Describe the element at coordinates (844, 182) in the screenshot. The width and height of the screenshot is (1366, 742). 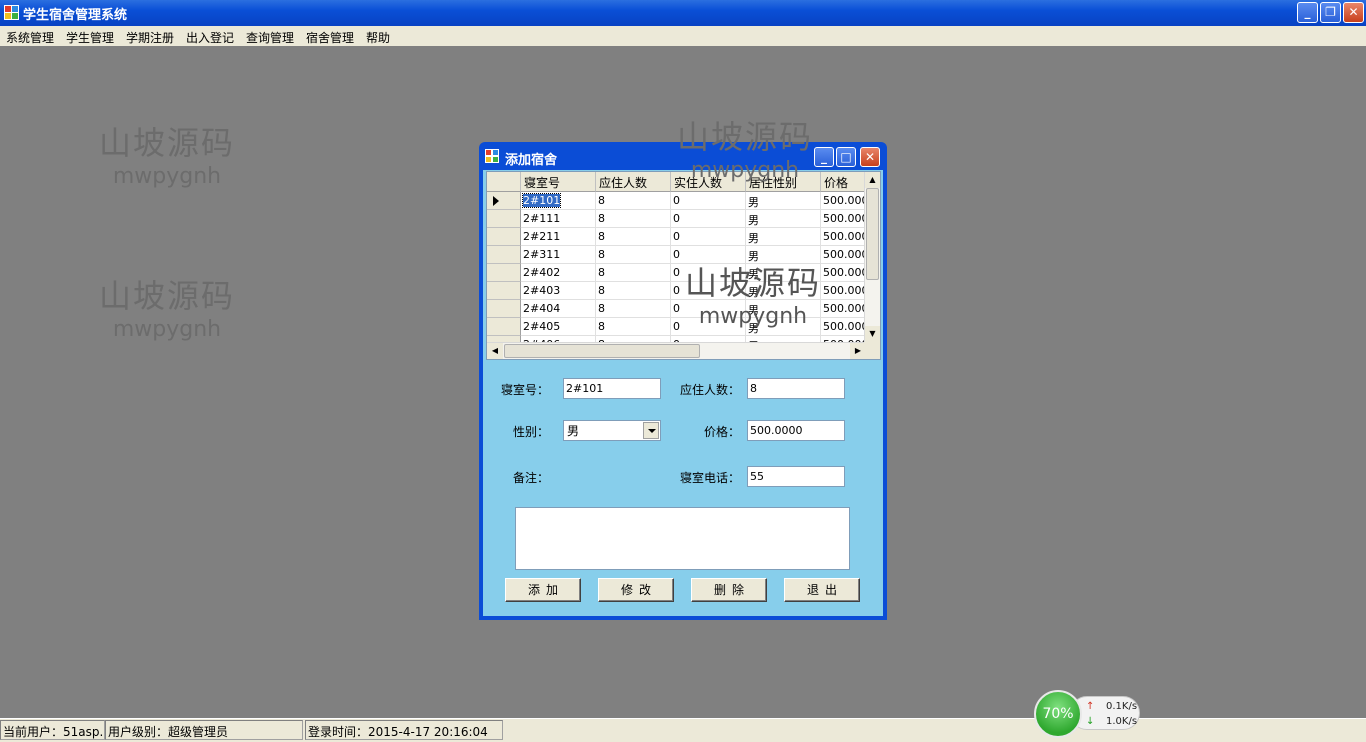
I see `col-header-price: 价格` at that location.